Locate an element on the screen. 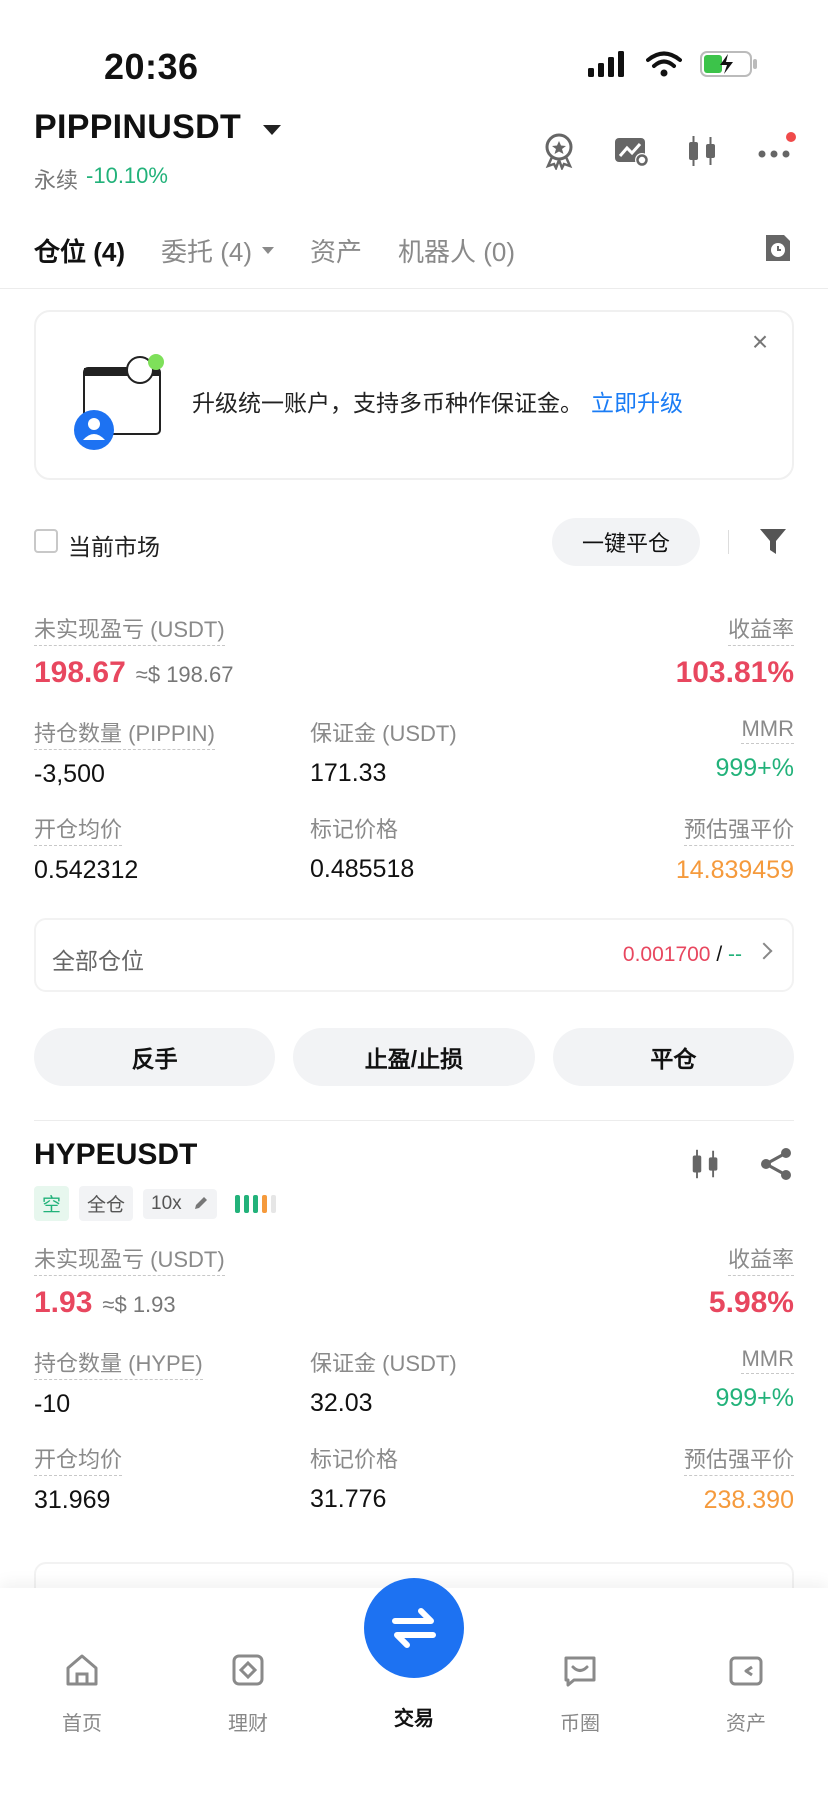  leverage-tag: 10x is located at coordinates (180, 1203).